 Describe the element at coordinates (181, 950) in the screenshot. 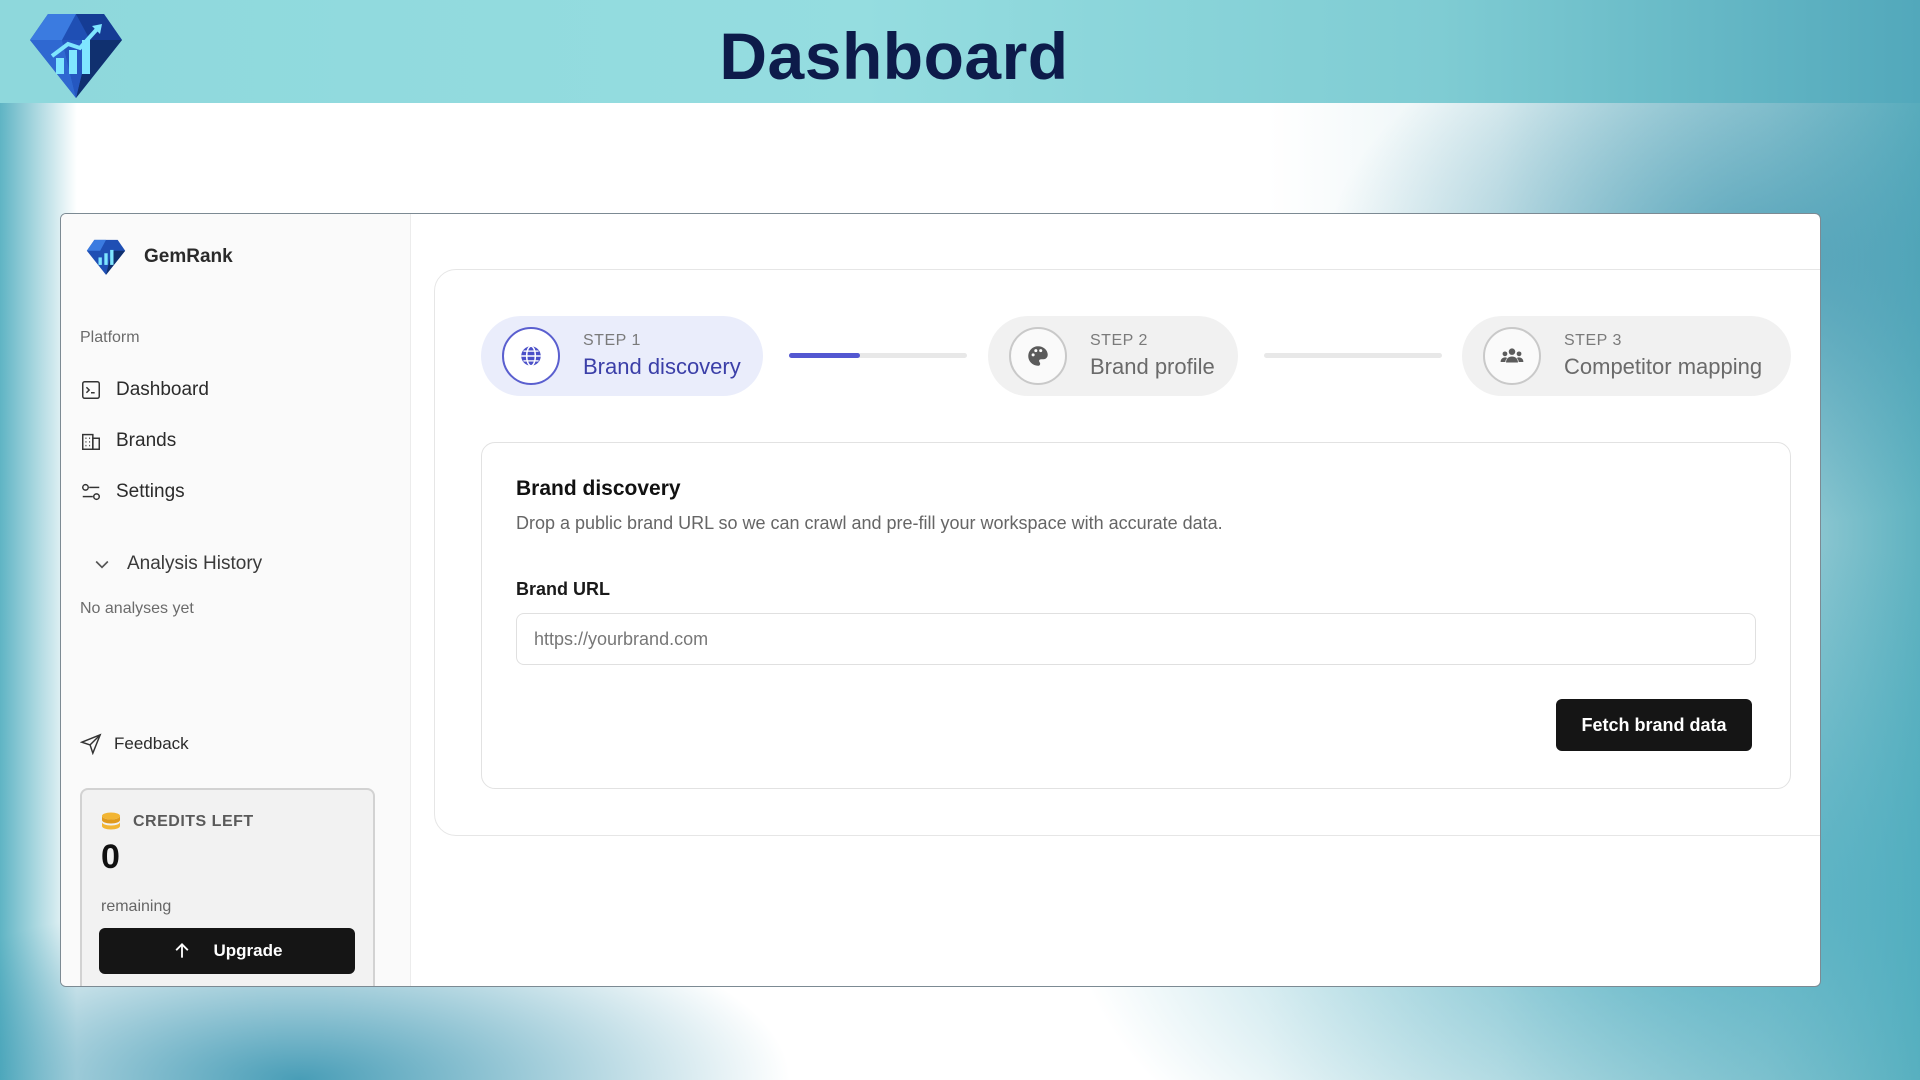

I see `arrow-up-icon` at that location.